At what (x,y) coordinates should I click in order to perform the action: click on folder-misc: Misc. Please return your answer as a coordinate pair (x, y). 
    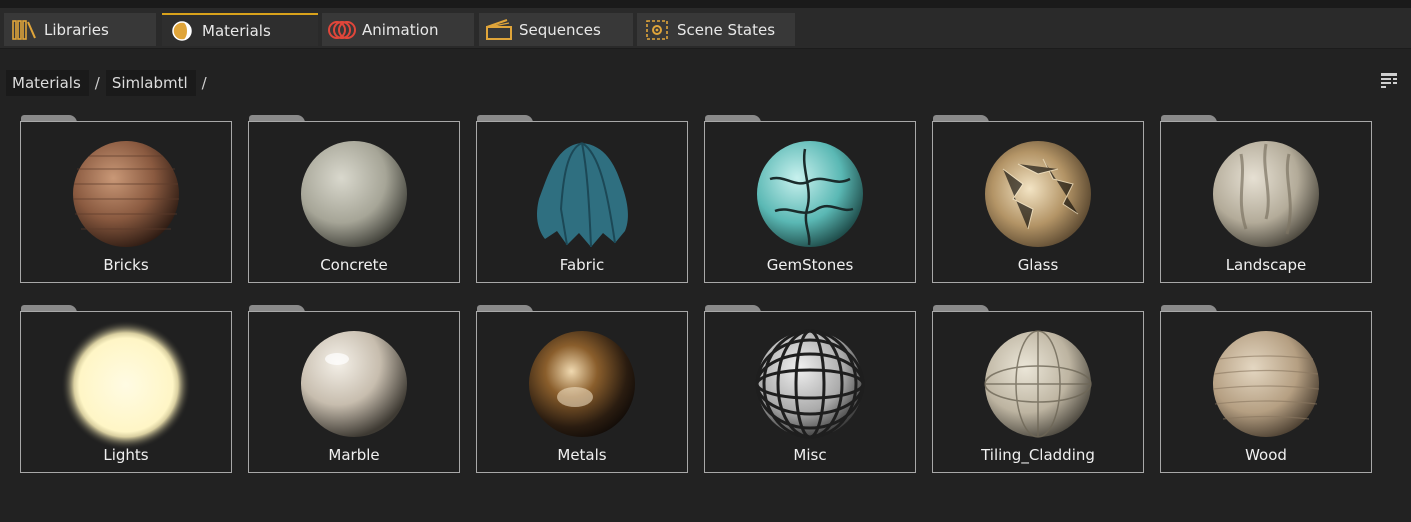
    Looking at the image, I should click on (810, 389).